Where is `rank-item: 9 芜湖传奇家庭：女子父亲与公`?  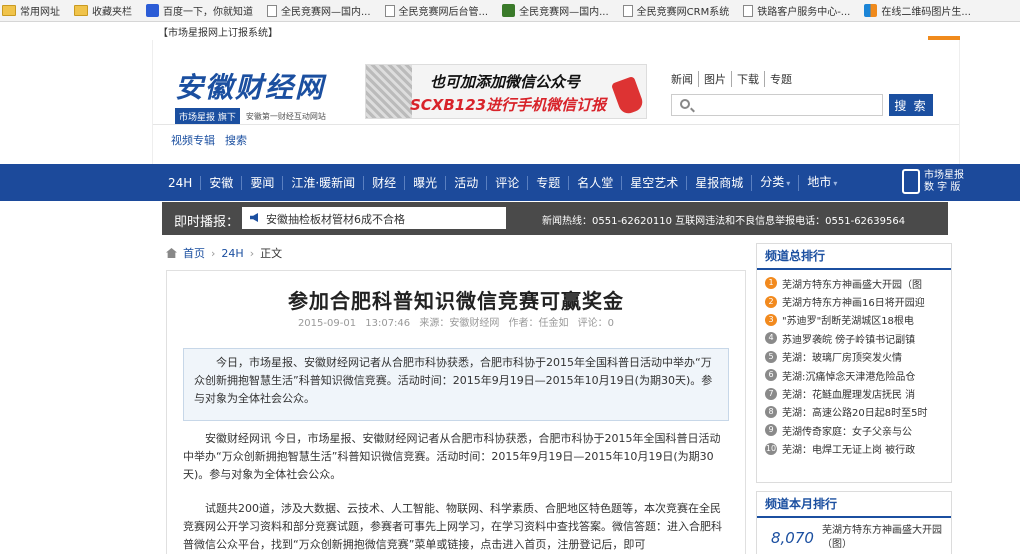
rank-item: 9 芜湖传奇家庭：女子父亲与公 is located at coordinates (858, 430).